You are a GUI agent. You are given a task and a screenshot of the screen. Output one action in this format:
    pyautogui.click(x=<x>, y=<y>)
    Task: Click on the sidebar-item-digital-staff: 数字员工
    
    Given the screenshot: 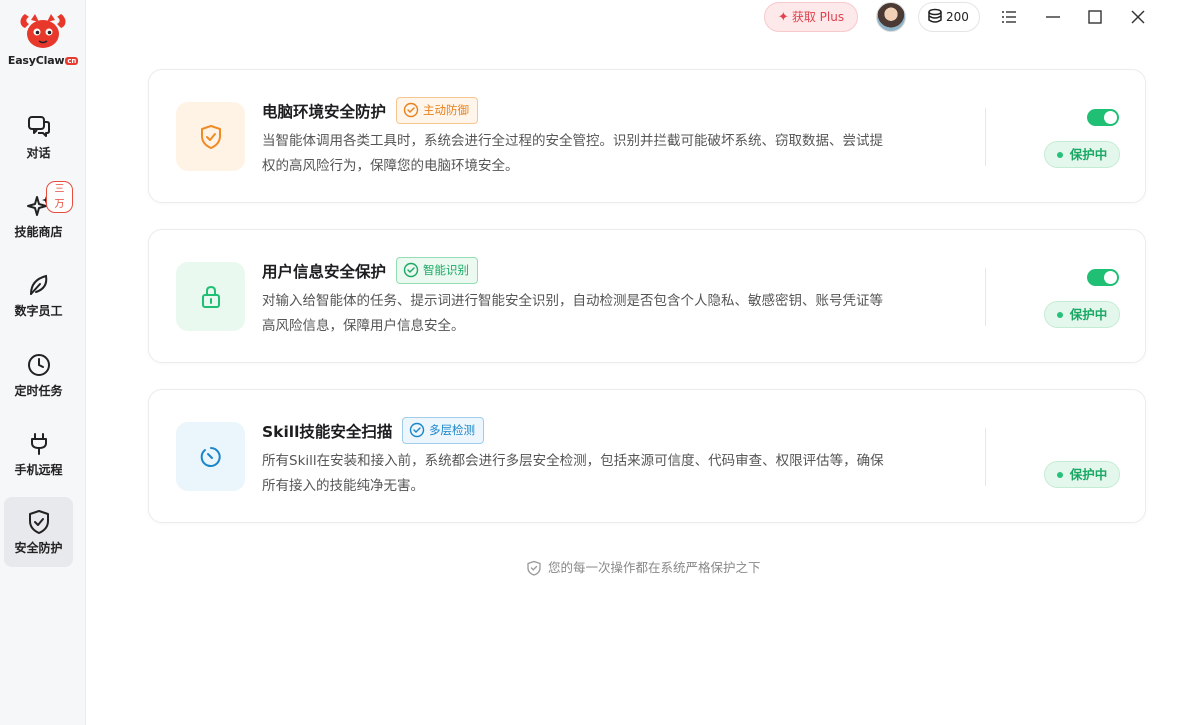 What is the action you would take?
    pyautogui.click(x=38, y=295)
    